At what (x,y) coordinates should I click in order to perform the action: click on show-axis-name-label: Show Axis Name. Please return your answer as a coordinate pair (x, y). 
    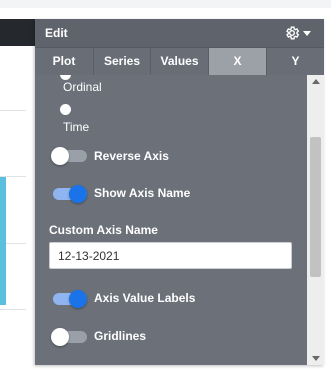
    Looking at the image, I should click on (142, 193).